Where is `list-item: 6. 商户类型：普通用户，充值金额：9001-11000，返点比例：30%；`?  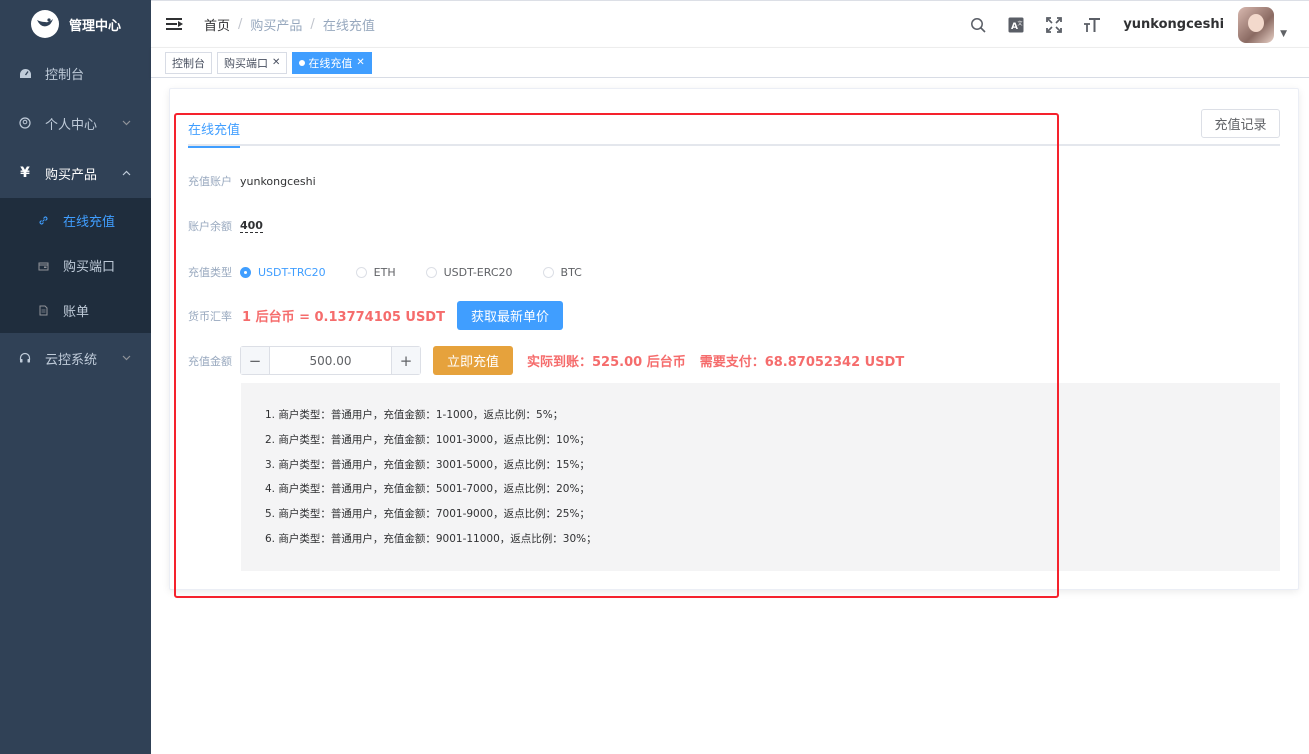
list-item: 6. 商户类型：普通用户，充值金额：9001-11000，返点比例：30%； is located at coordinates (431, 538).